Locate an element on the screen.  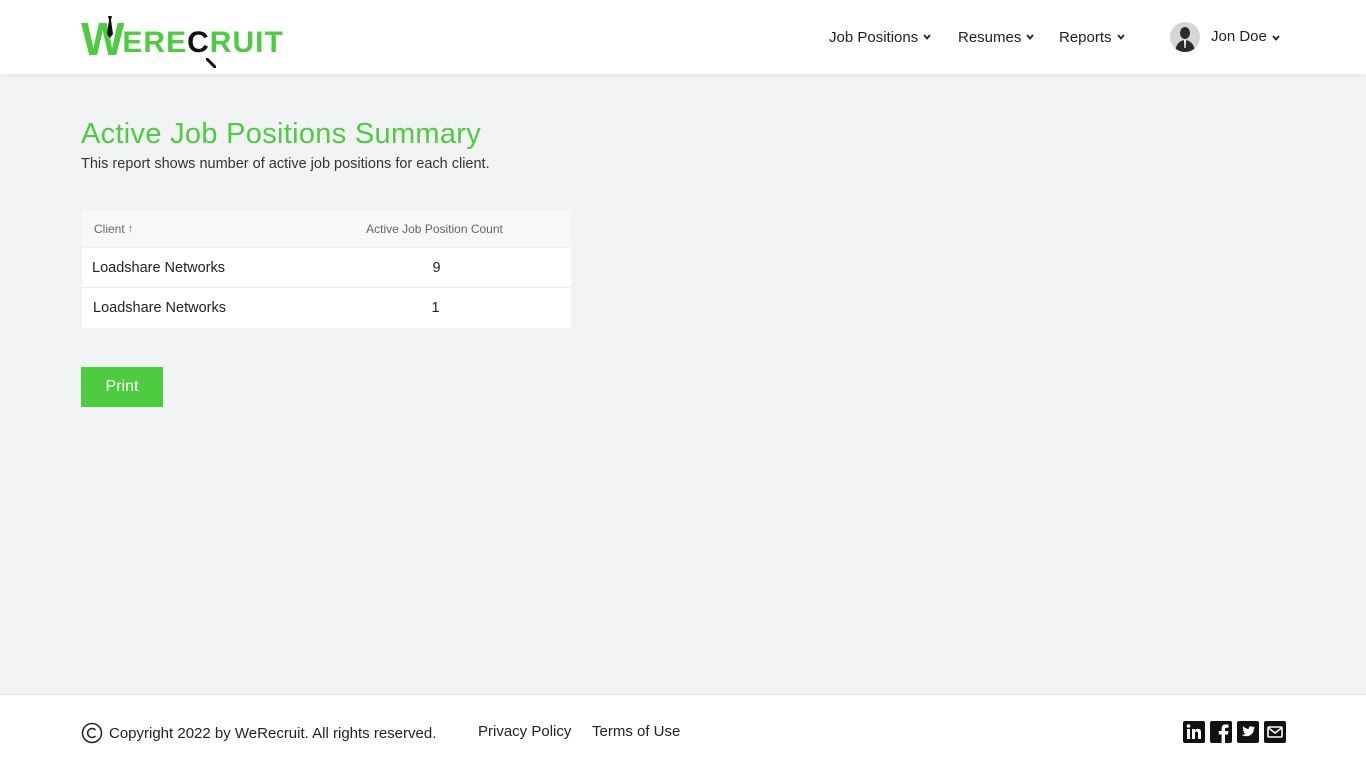
table-header: Client ↑ Active Job Position Count is located at coordinates (326, 229).